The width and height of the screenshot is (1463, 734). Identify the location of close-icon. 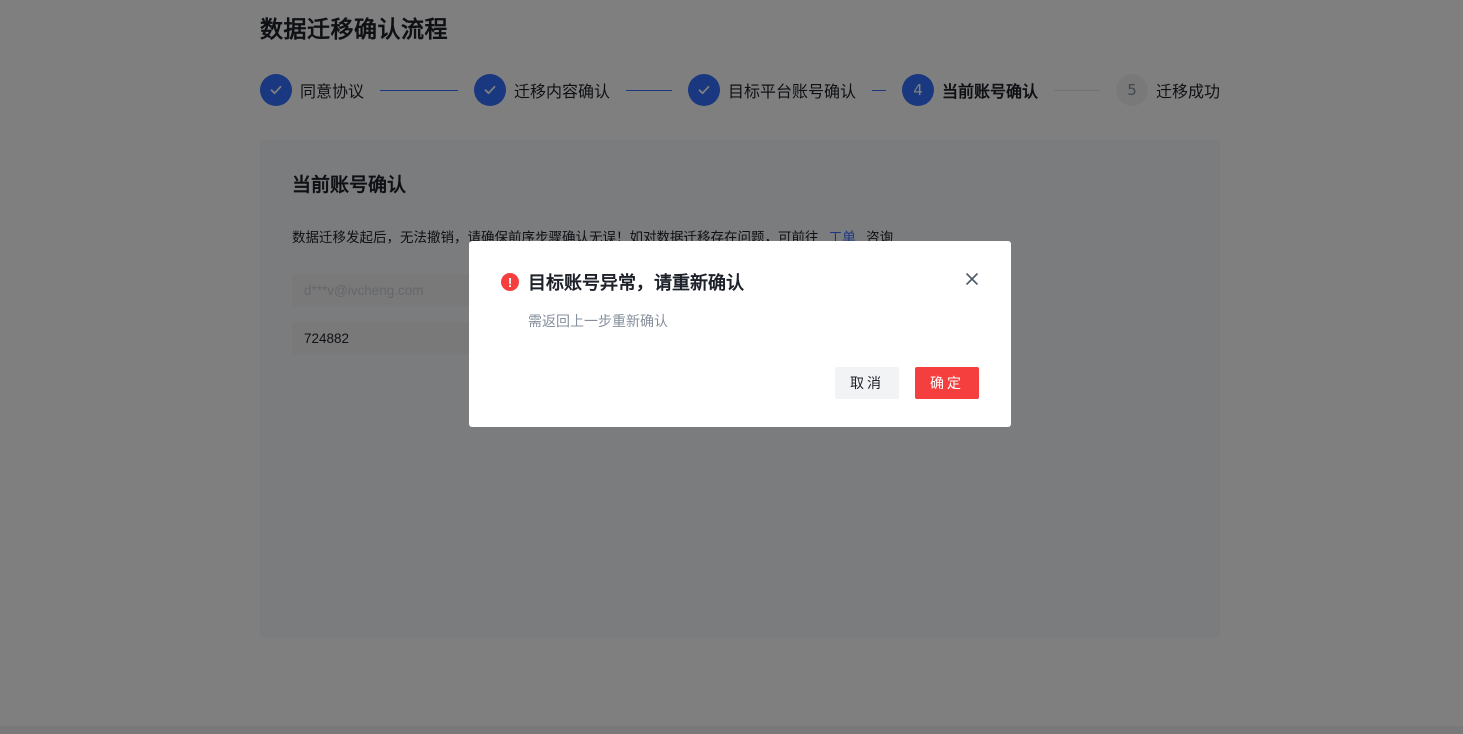
(972, 279).